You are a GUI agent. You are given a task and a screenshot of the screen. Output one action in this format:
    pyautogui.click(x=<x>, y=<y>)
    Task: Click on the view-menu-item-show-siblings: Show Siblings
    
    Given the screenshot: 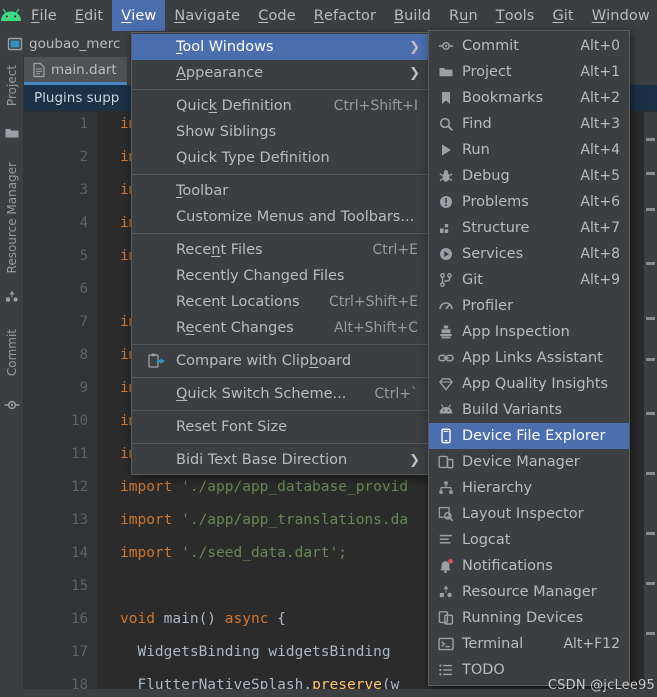 What is the action you would take?
    pyautogui.click(x=280, y=132)
    